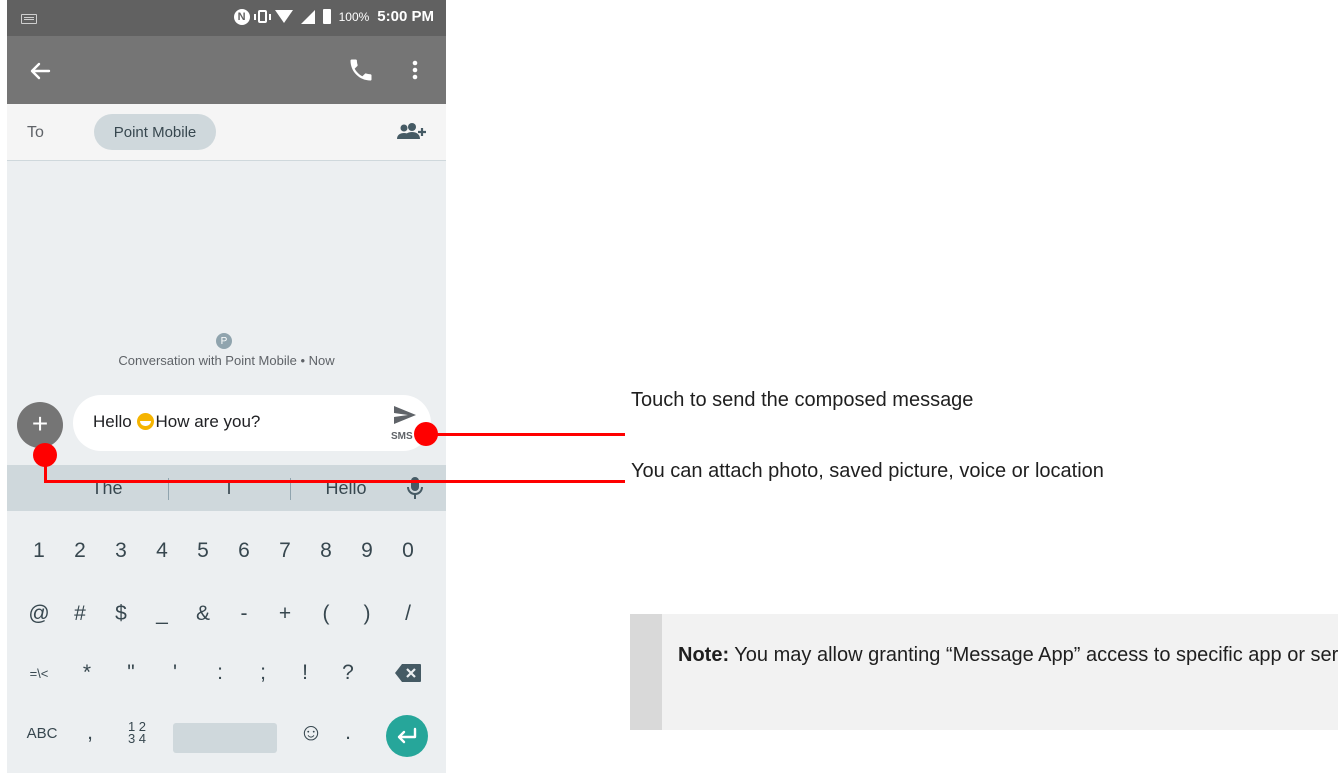  Describe the element at coordinates (155, 132) in the screenshot. I see `recipient-chip: Point Mobile` at that location.